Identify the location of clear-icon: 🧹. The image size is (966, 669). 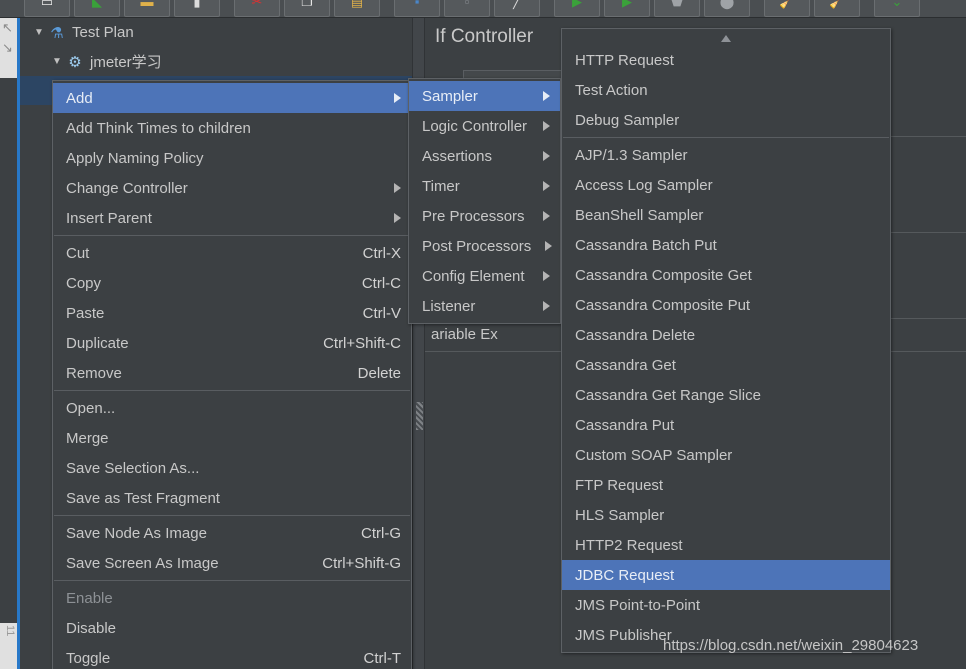
(787, 4).